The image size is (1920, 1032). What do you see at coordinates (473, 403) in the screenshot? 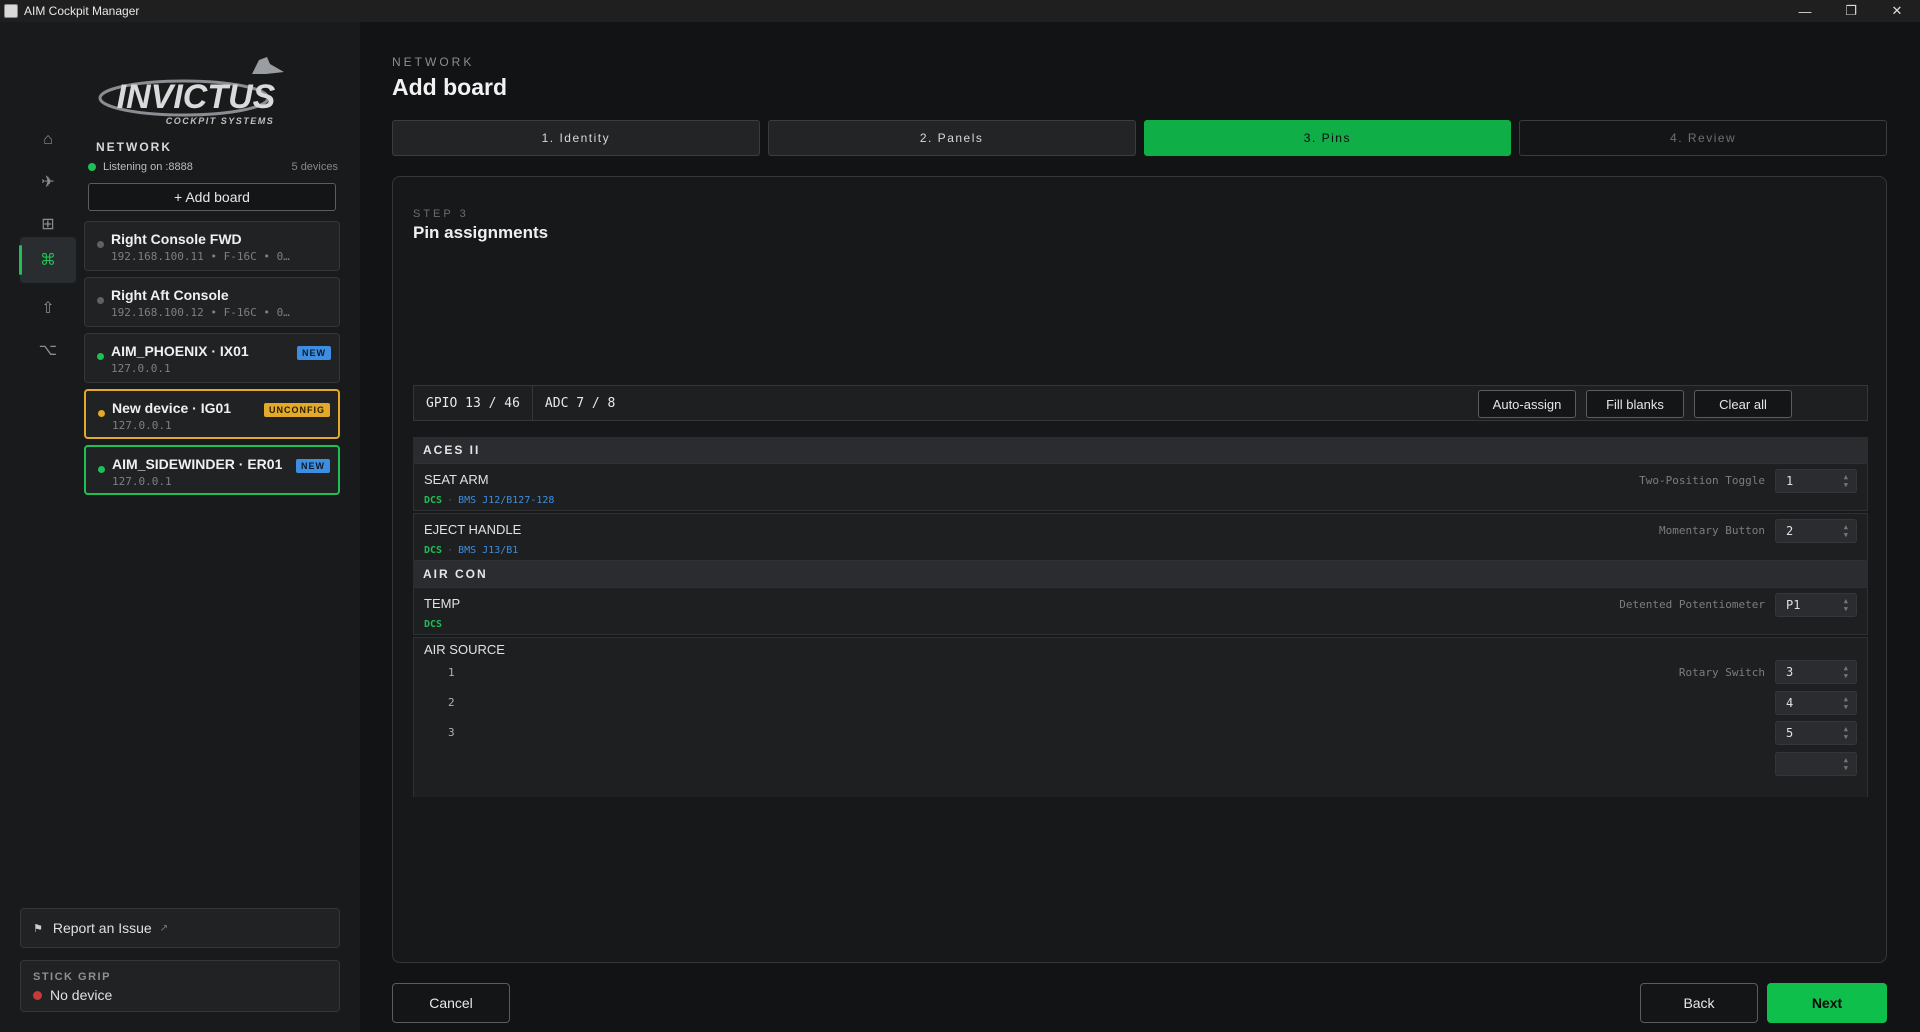
I see `gpio-count: GPIO 13 / 46` at bounding box center [473, 403].